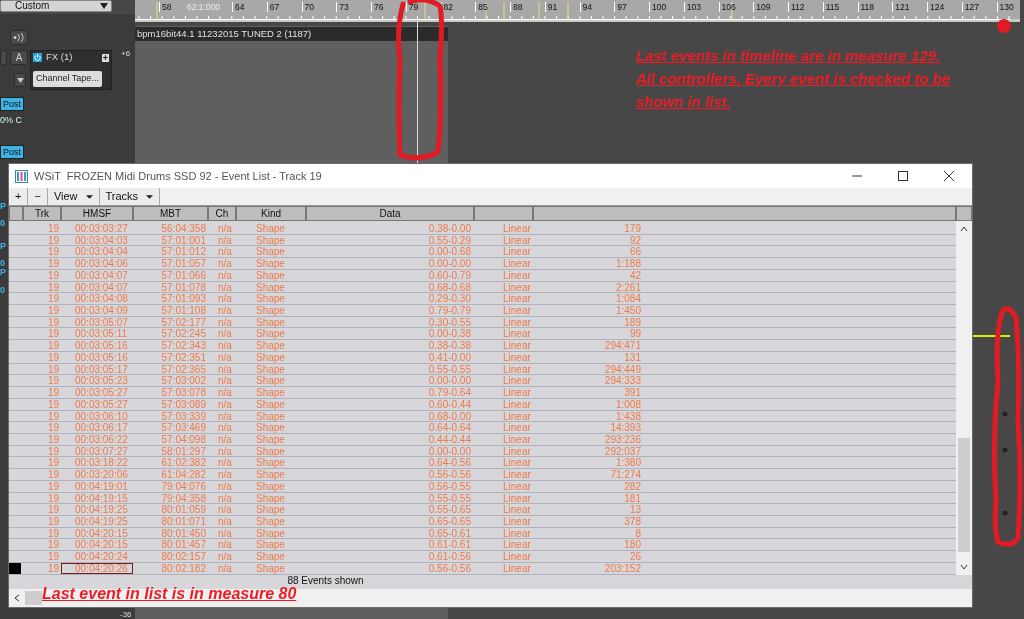 The image size is (1024, 619). I want to click on column-header: Ch, so click(222, 213).